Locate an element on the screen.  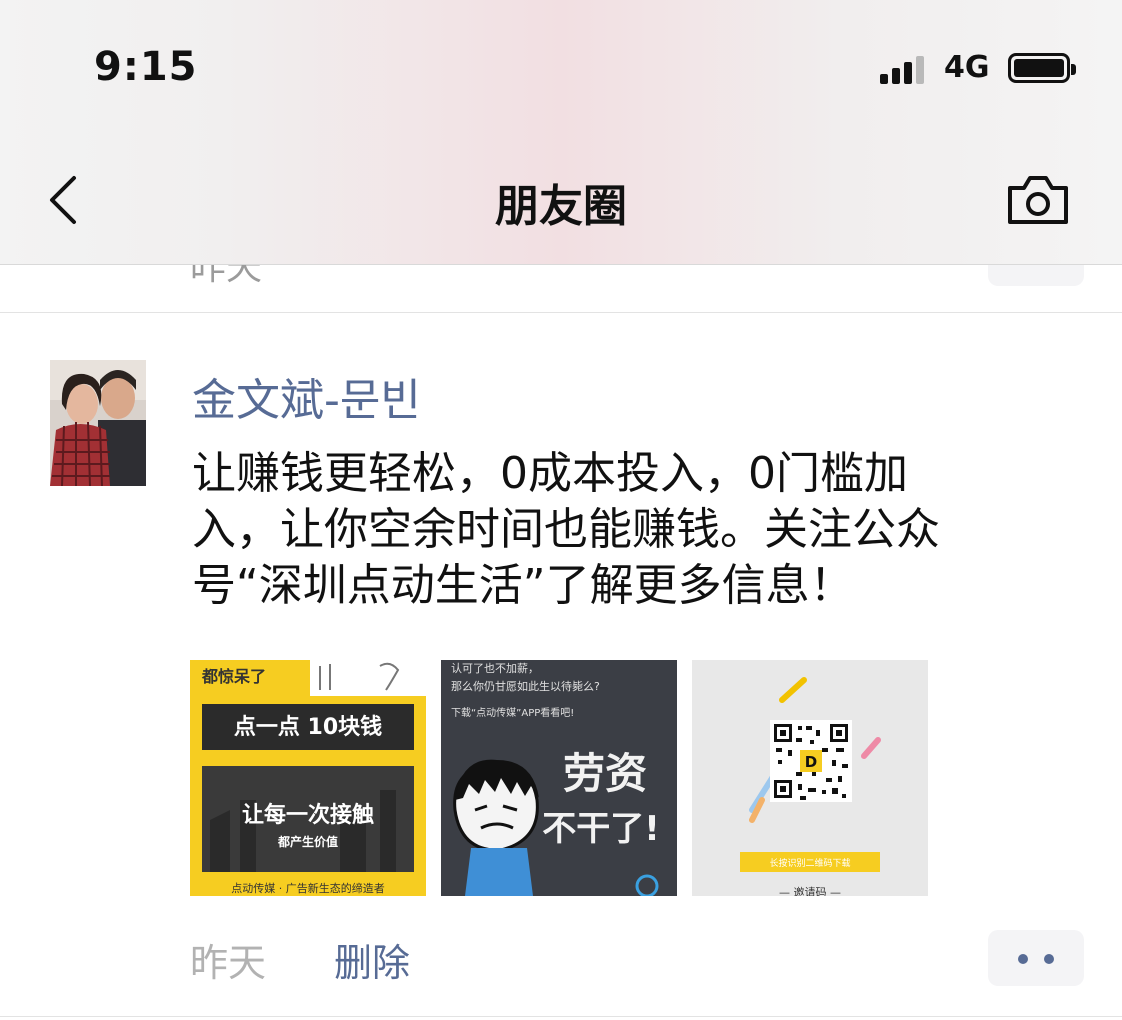
image1-sub-text: 都产生价值 is located at coordinates (307, 841).